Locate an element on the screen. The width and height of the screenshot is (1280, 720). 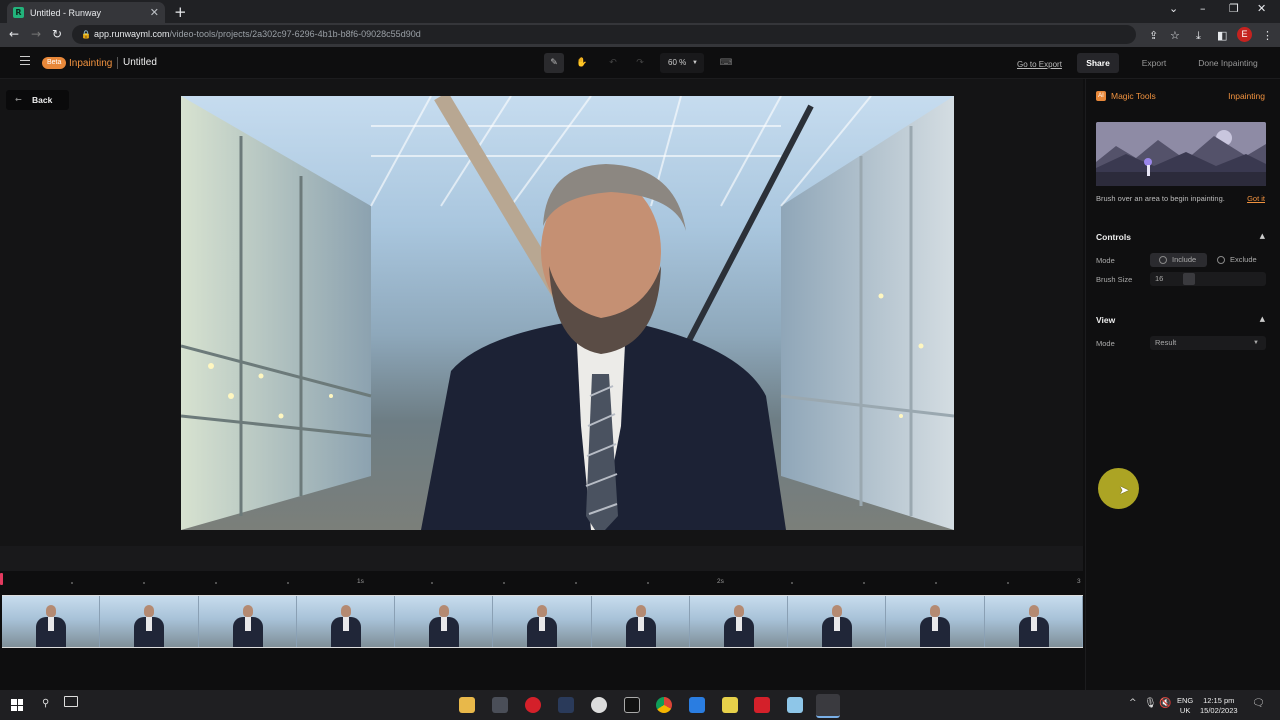
slider-handle is located at coordinates (1189, 279).